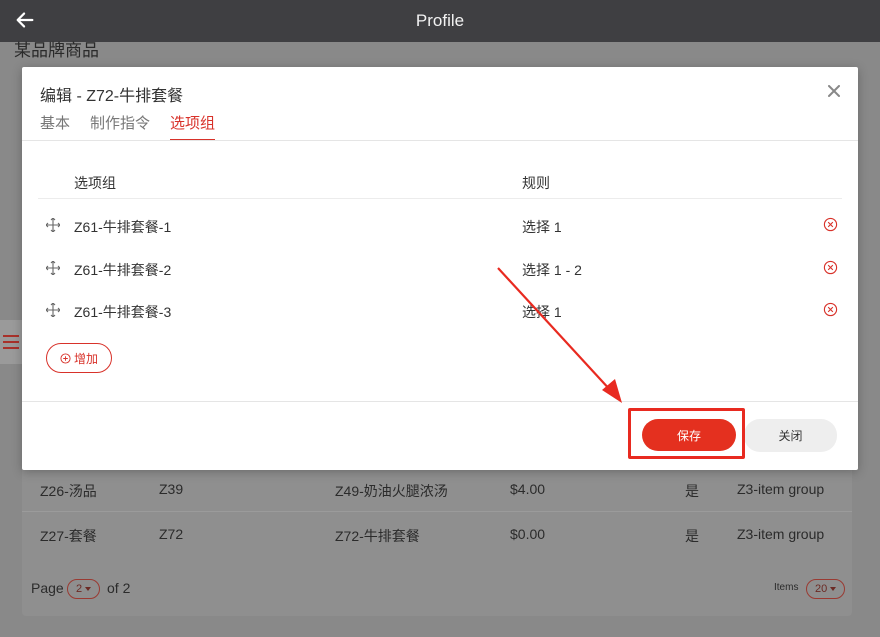 Image resolution: width=880 pixels, height=637 pixels. What do you see at coordinates (834, 91) in the screenshot?
I see `close-icon` at bounding box center [834, 91].